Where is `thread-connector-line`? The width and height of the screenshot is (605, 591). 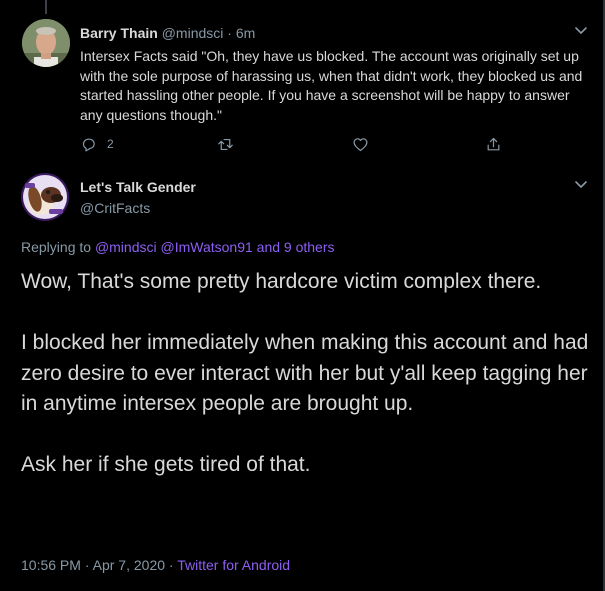
thread-connector-line is located at coordinates (46, 7).